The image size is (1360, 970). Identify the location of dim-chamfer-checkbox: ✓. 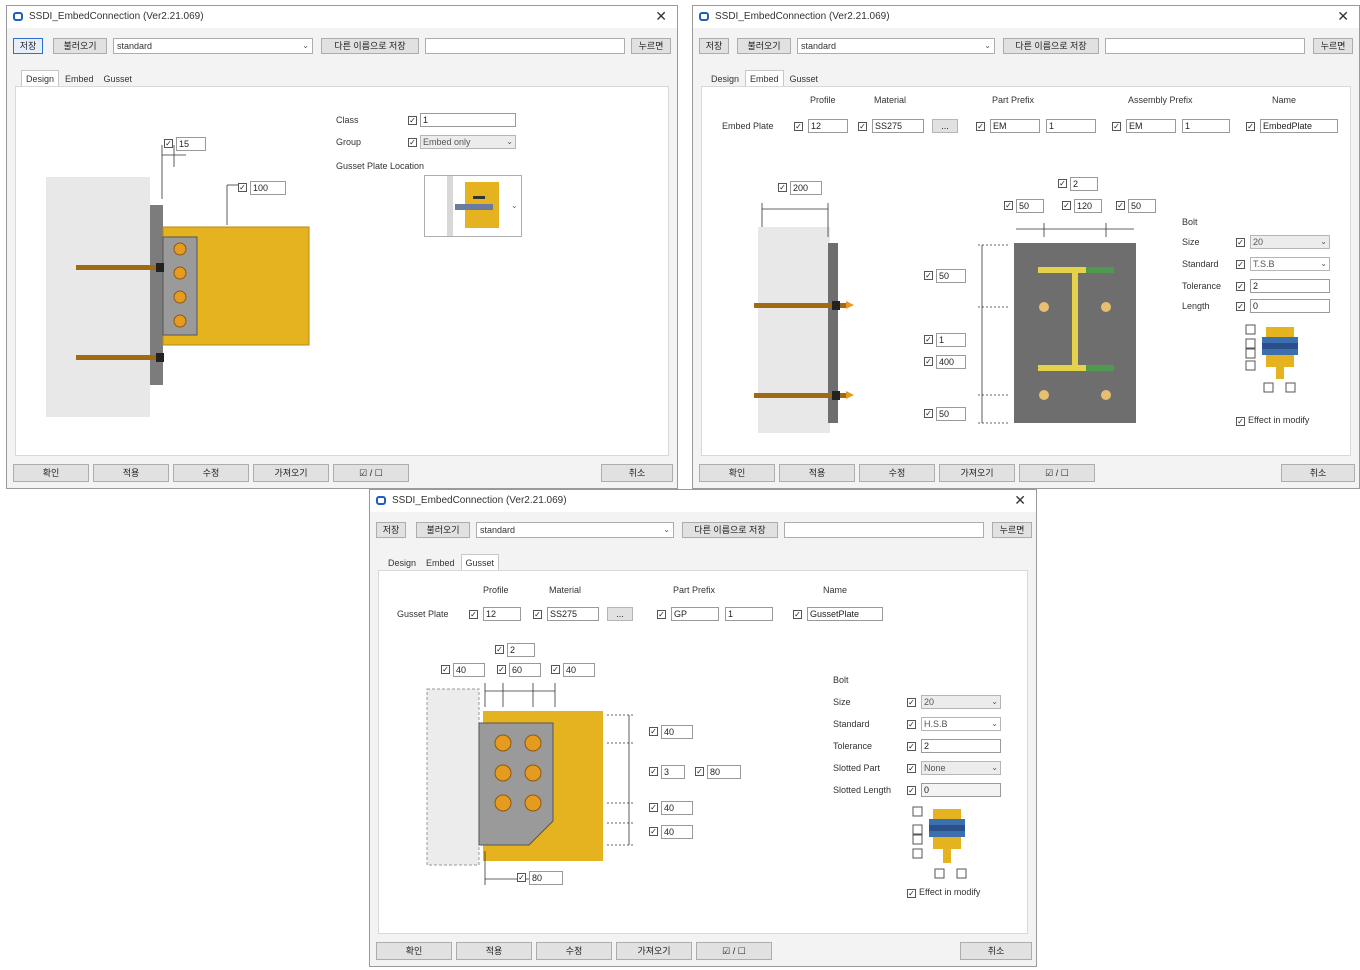
(521, 877).